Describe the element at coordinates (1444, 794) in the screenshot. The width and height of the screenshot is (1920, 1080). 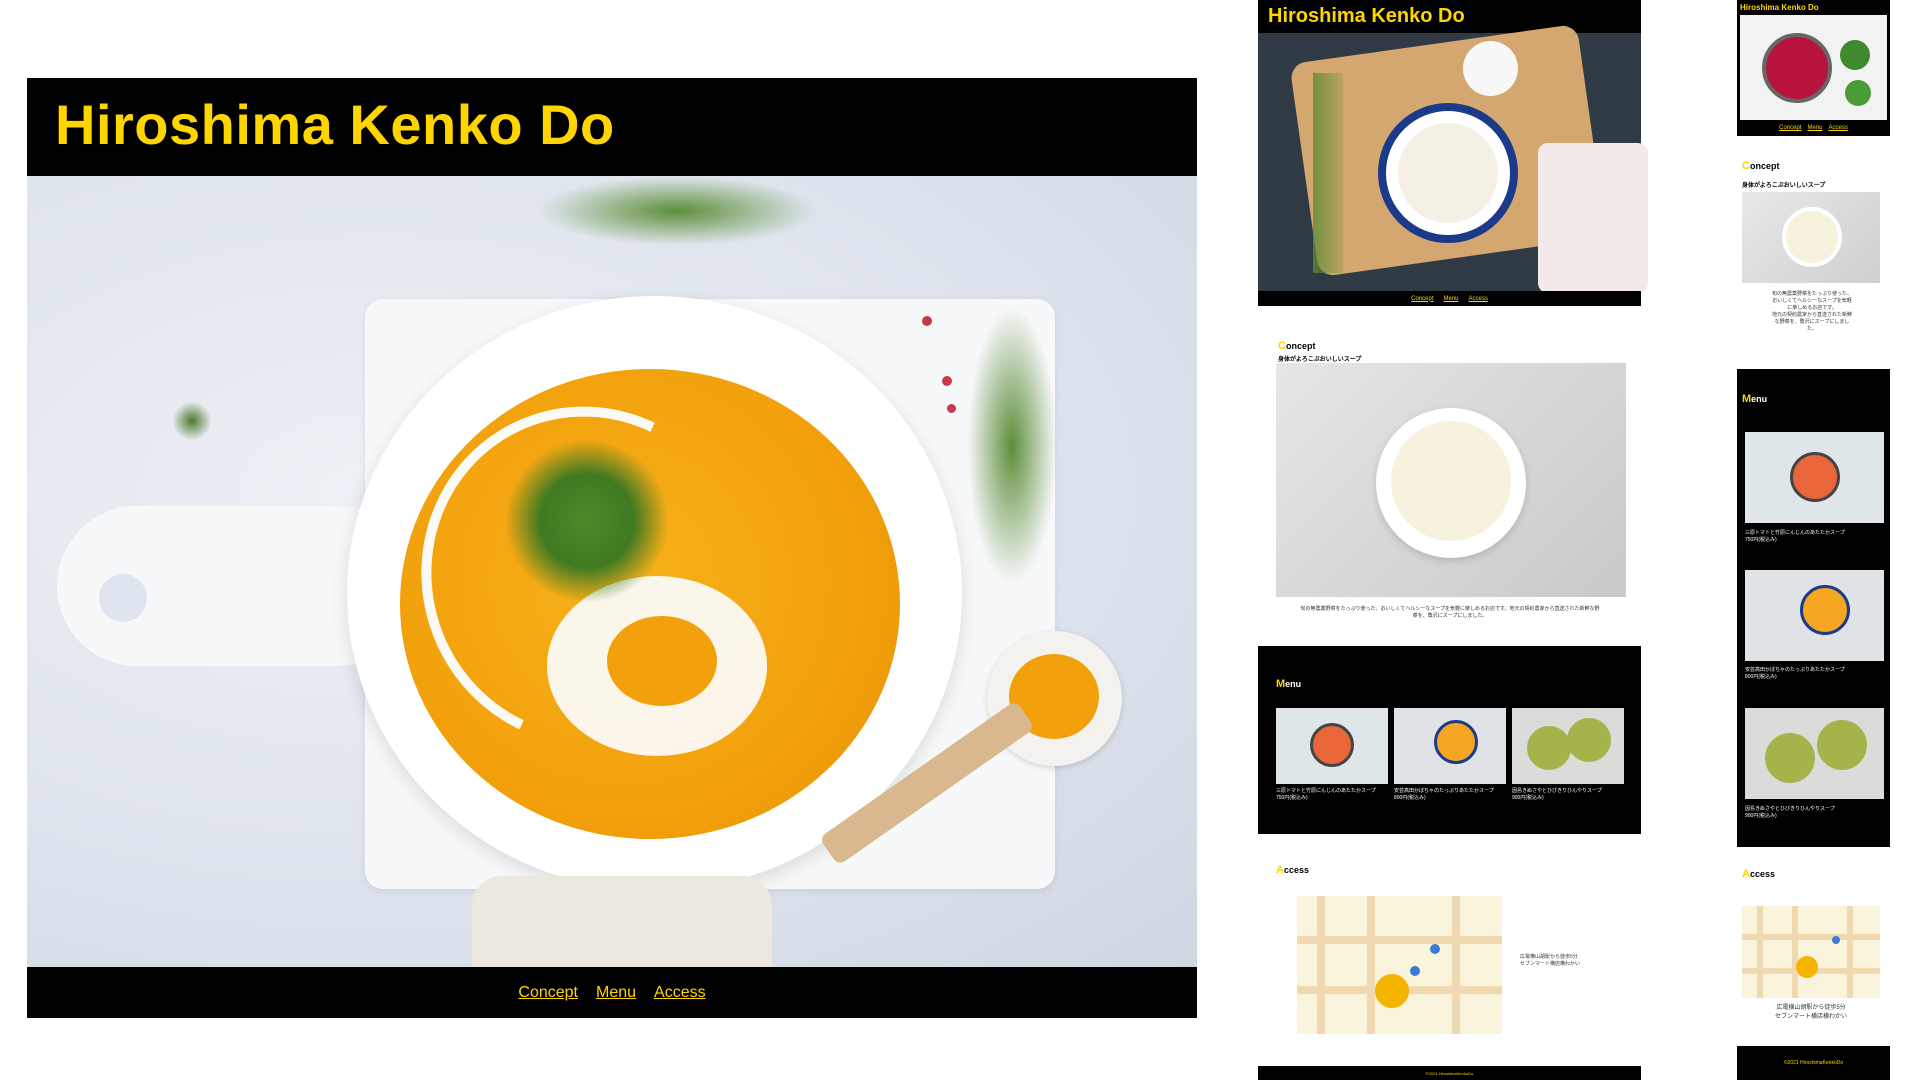
I see `tablet-menu-caption: 安芸高田かぼちゃのたっぷりあたたかスープ 800円(税込み)` at that location.